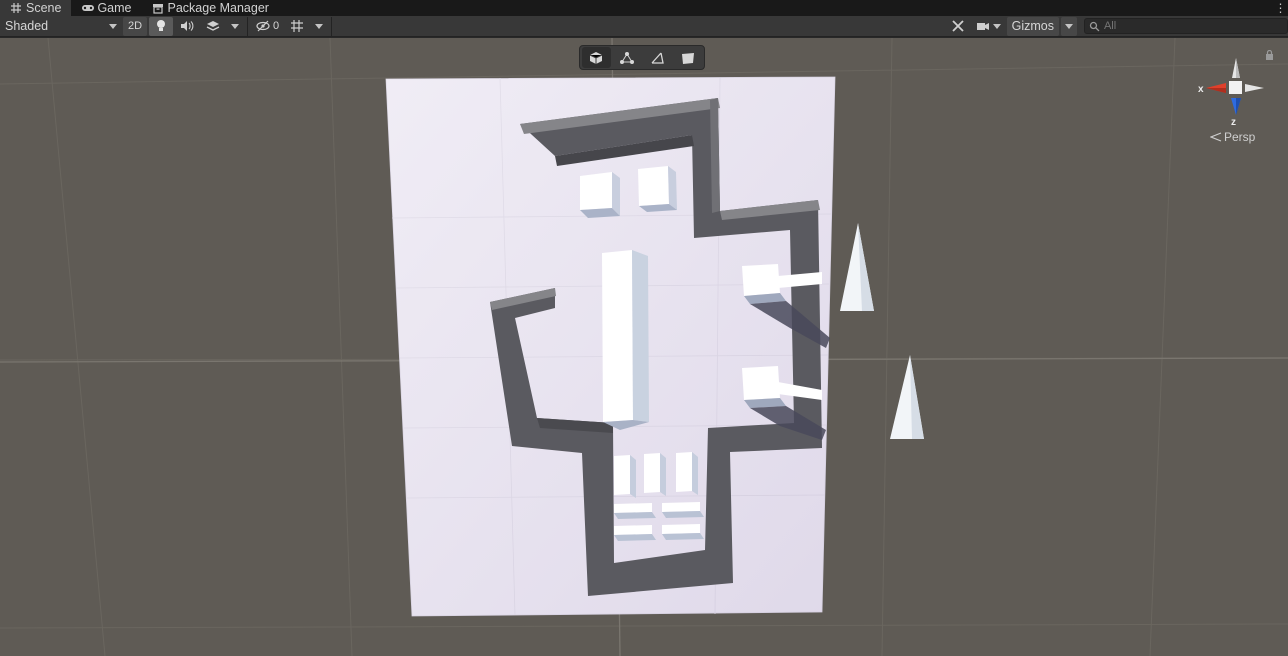  Describe the element at coordinates (88, 8) in the screenshot. I see `gamepad-icon` at that location.